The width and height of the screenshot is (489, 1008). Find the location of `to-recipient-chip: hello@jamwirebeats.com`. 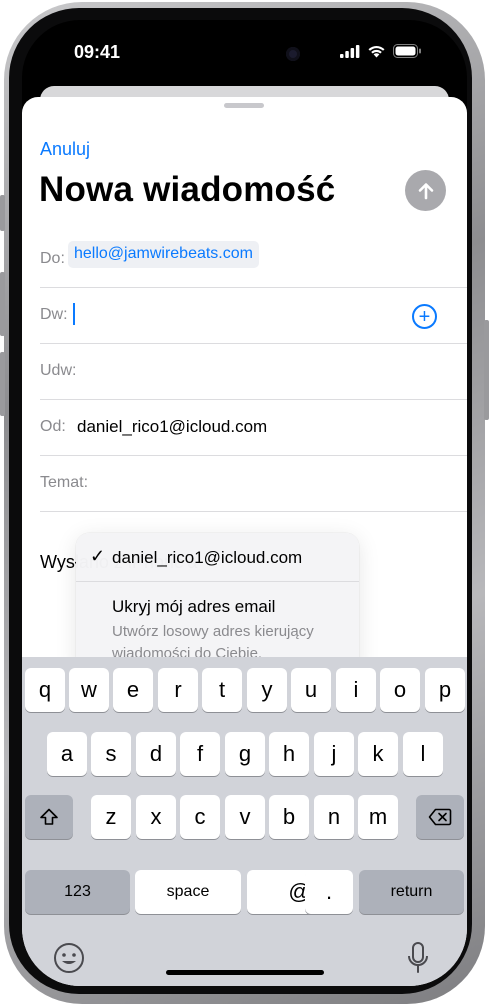

to-recipient-chip: hello@jamwirebeats.com is located at coordinates (163, 254).